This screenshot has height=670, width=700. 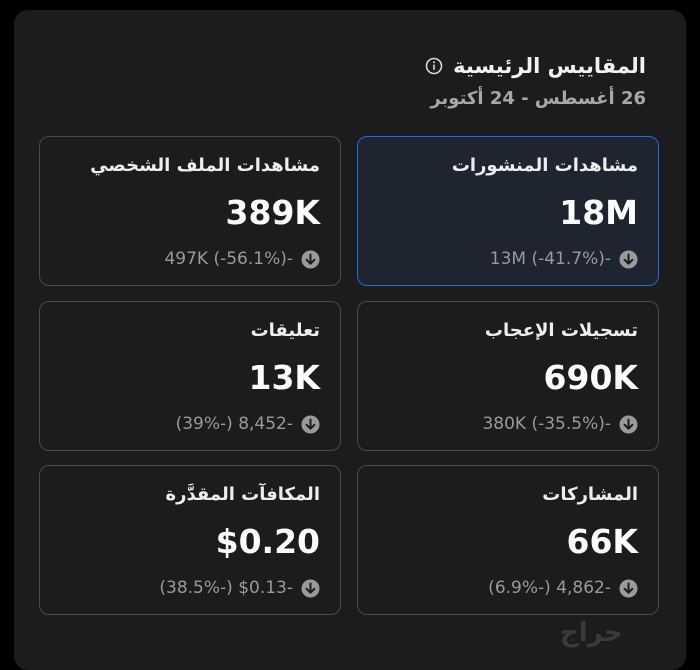 What do you see at coordinates (508, 540) in the screenshot?
I see `metric-card-shares: المشاركات 66K -4,862 (-6.9%)` at bounding box center [508, 540].